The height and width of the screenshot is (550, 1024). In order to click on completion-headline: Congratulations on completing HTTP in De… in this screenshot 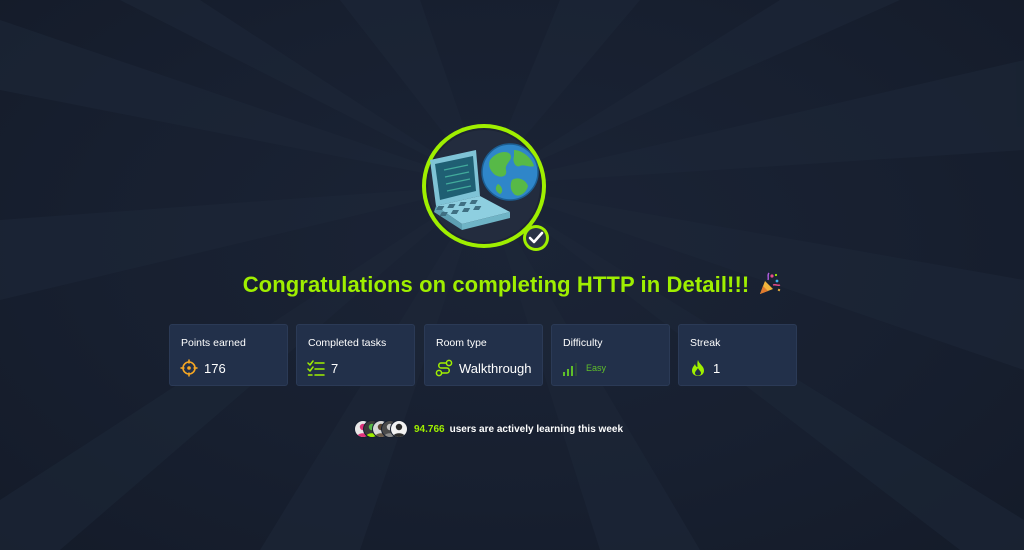, I will do `click(512, 285)`.